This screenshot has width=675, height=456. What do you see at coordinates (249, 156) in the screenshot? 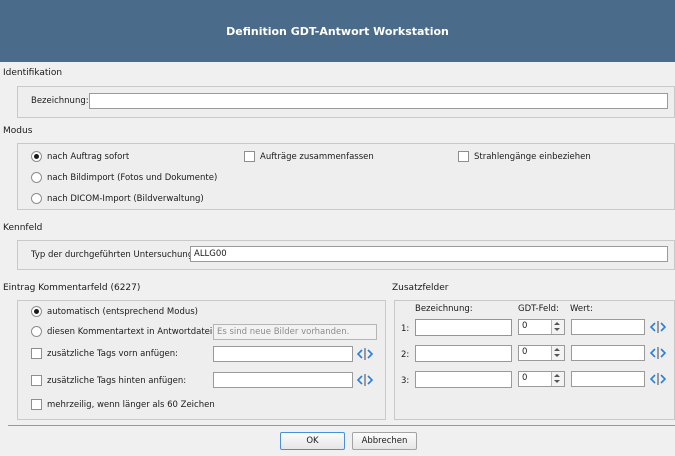
I see `checkbox-auftraege` at bounding box center [249, 156].